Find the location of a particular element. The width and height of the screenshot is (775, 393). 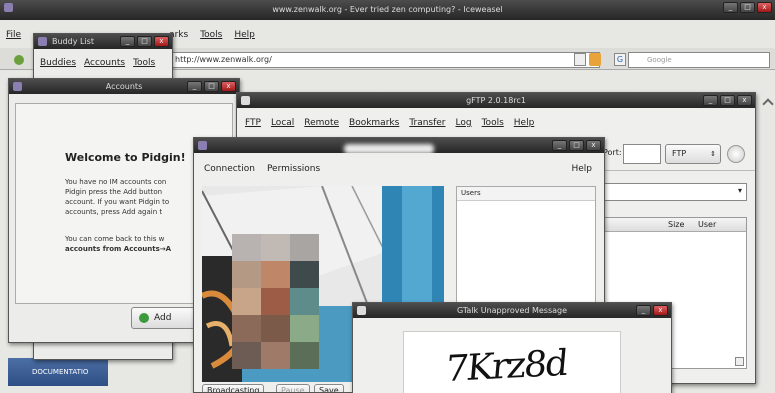

buddy-list-controls: _ □ x is located at coordinates (144, 41).